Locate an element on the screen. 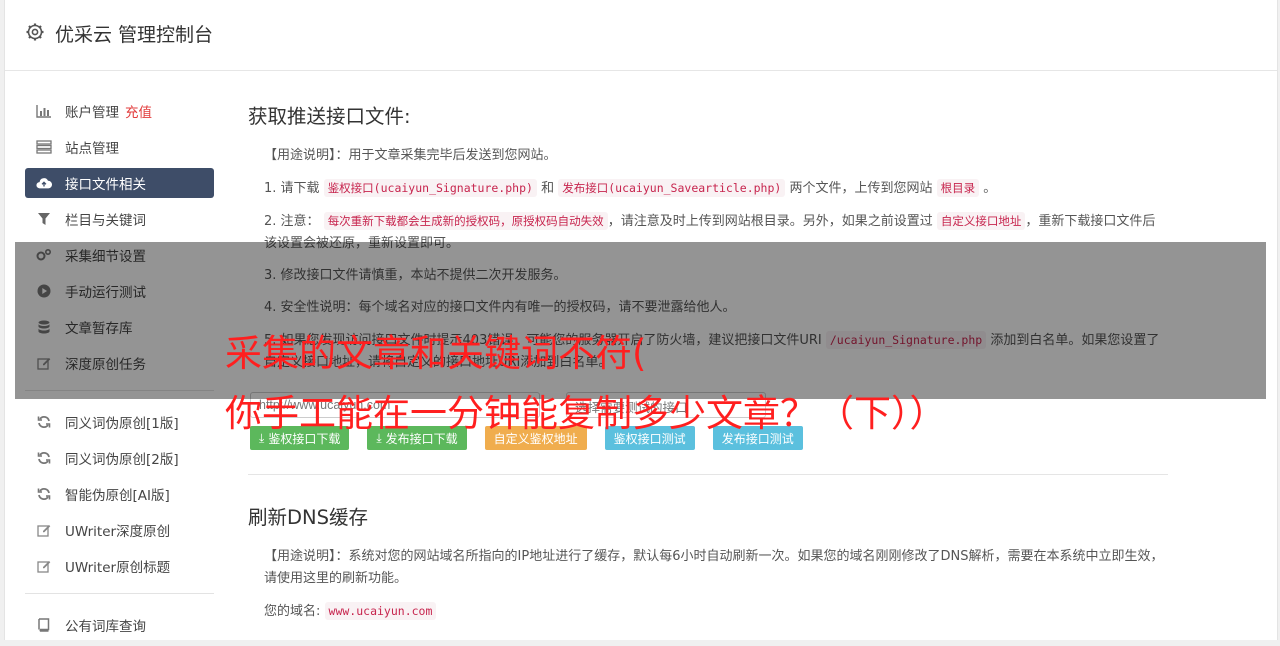  sidebar-item-uwriter-title: UWriter原创标题 is located at coordinates (119, 566).